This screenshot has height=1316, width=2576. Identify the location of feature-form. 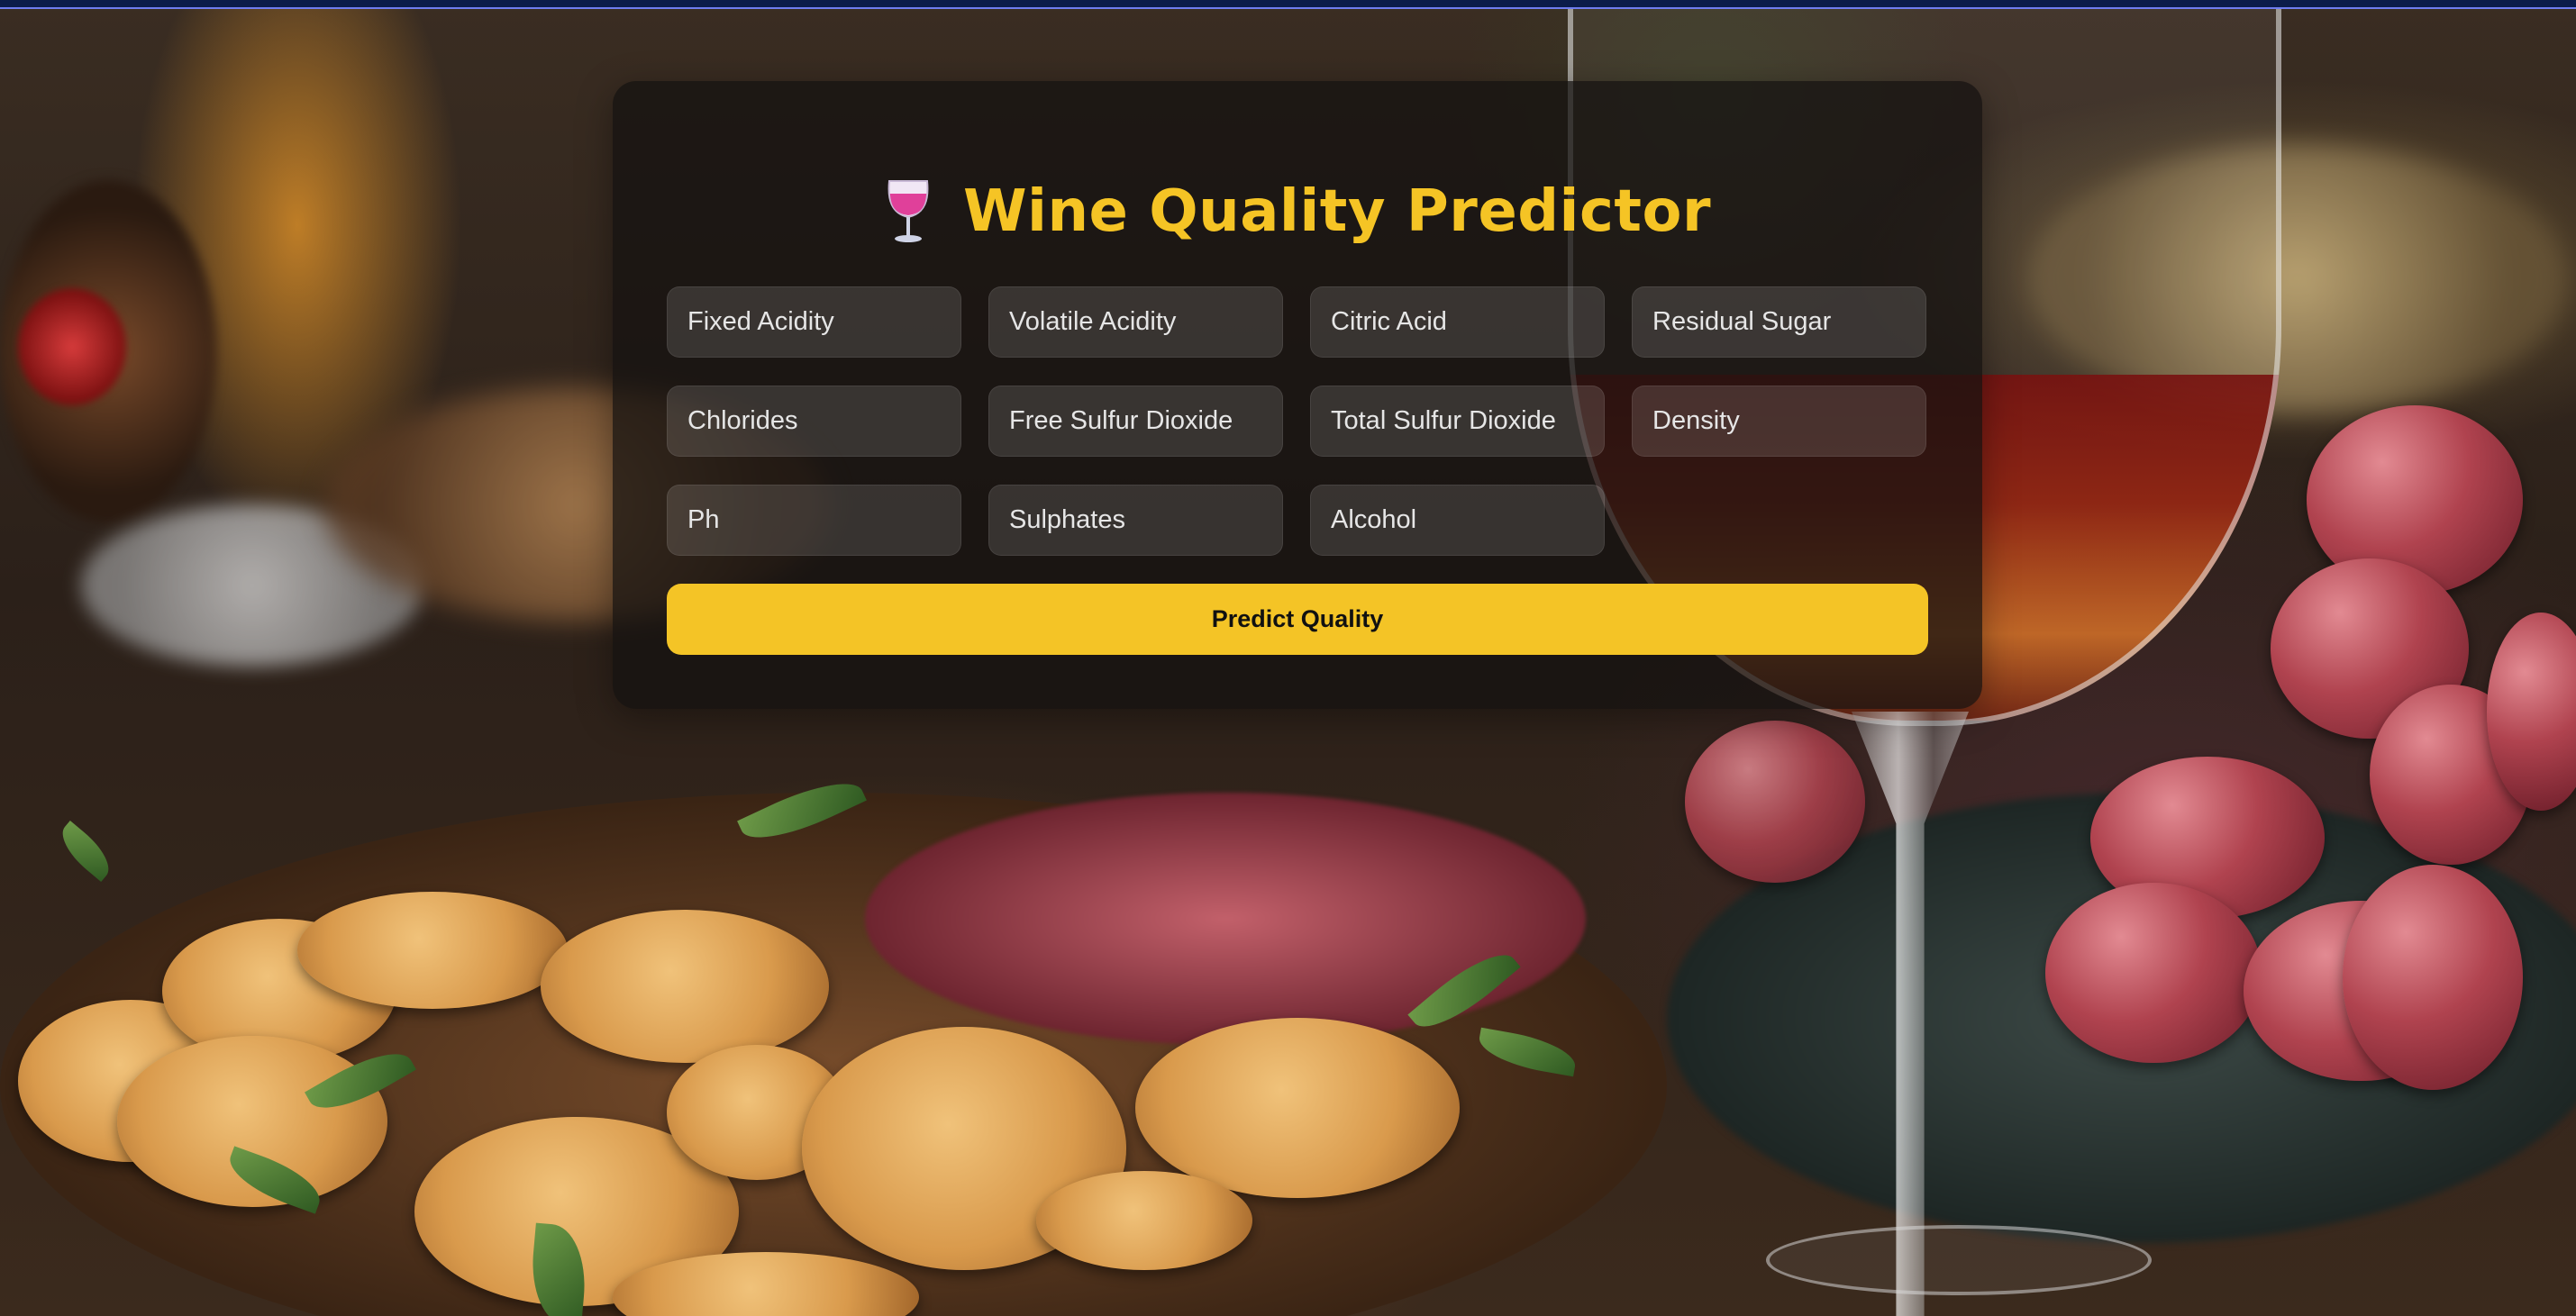
(1296, 421).